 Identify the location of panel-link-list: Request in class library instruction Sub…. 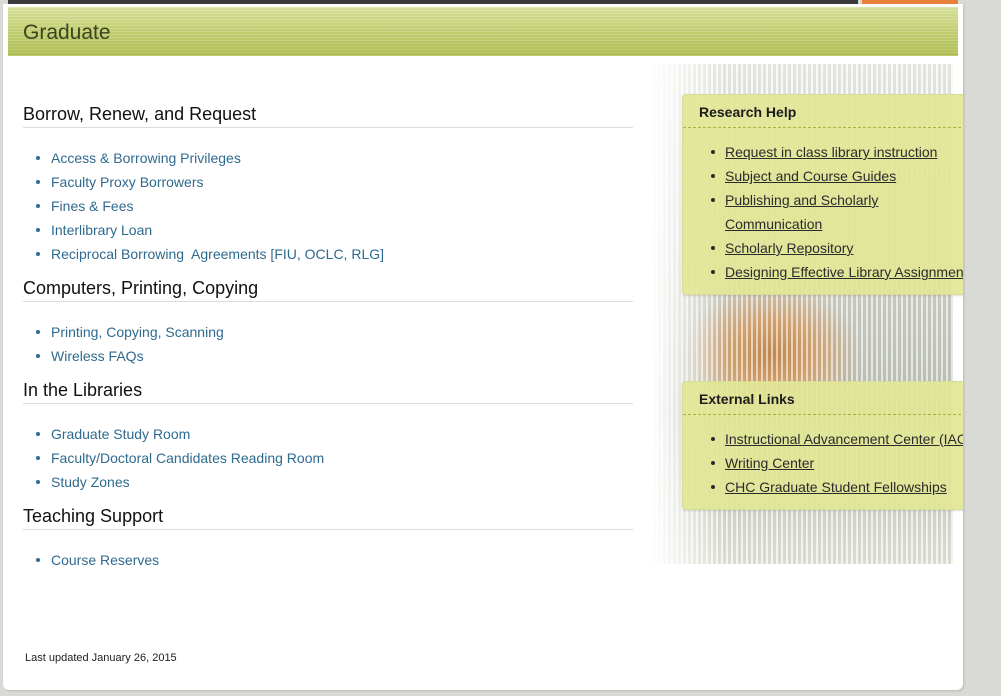
(823, 212).